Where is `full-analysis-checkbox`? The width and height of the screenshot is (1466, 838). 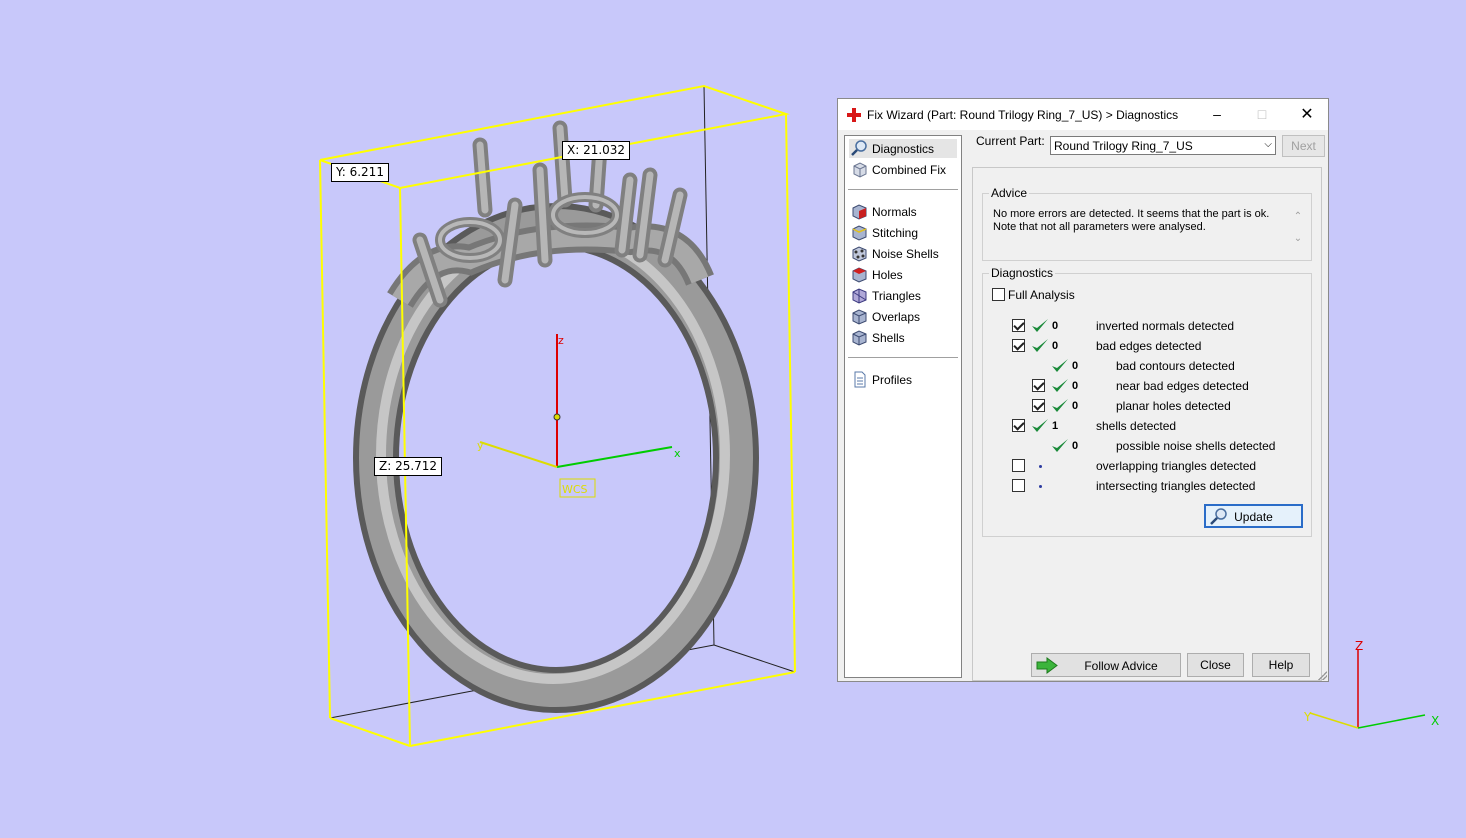
full-analysis-checkbox is located at coordinates (998, 294).